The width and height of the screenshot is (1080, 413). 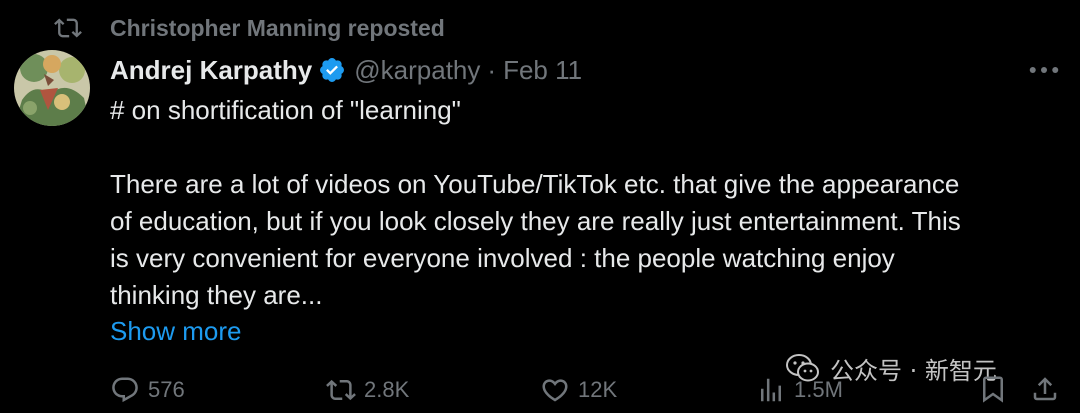 I want to click on like-button: 12K, so click(x=578, y=390).